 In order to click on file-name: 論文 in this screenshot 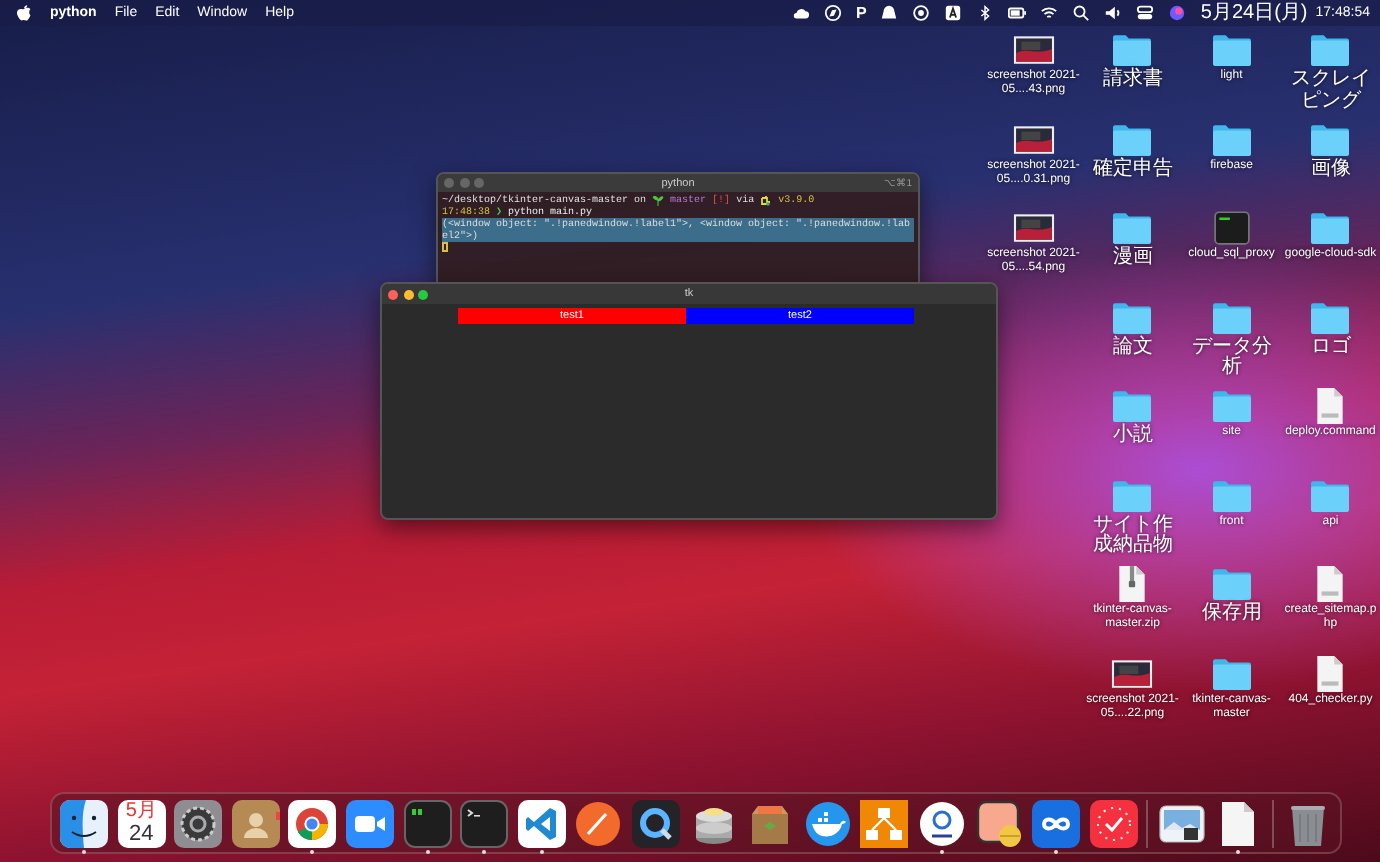, I will do `click(1132, 347)`.